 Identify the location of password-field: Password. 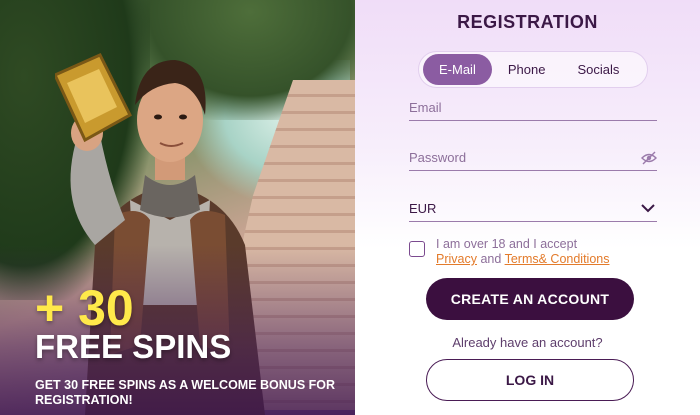
(533, 159).